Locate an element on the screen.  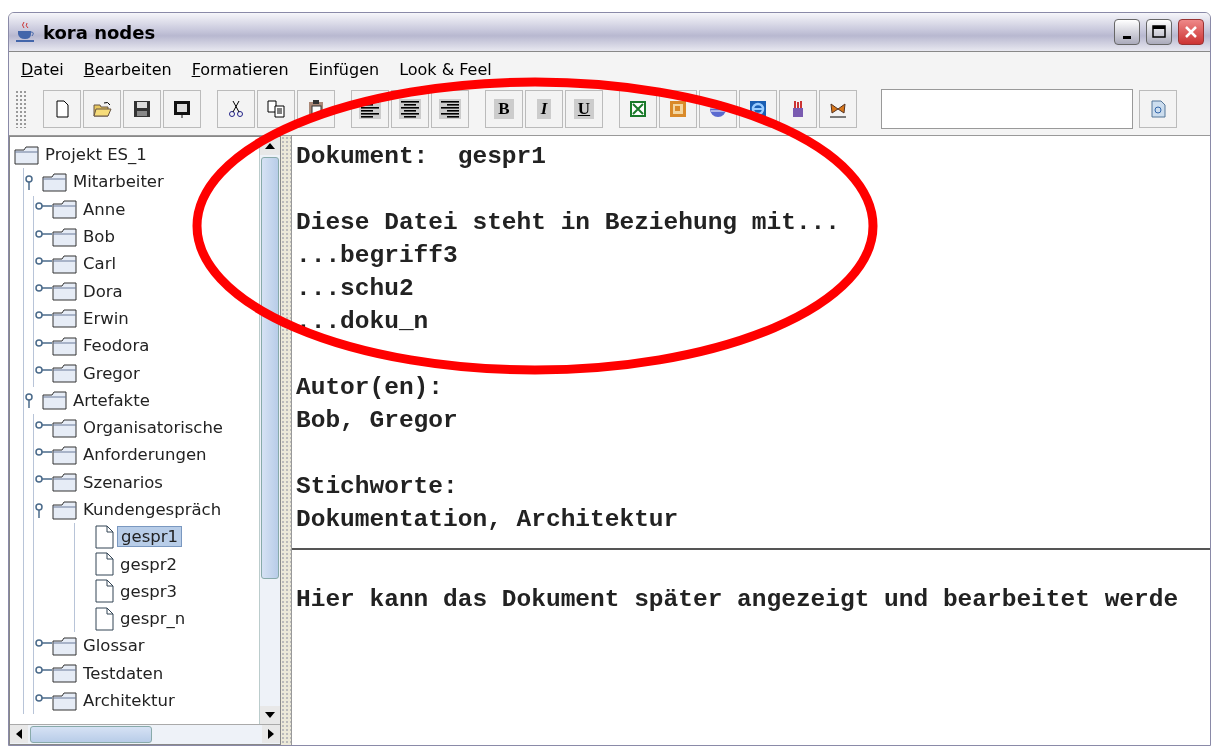
tree-item: Kundengespräch is located at coordinates (152, 509).